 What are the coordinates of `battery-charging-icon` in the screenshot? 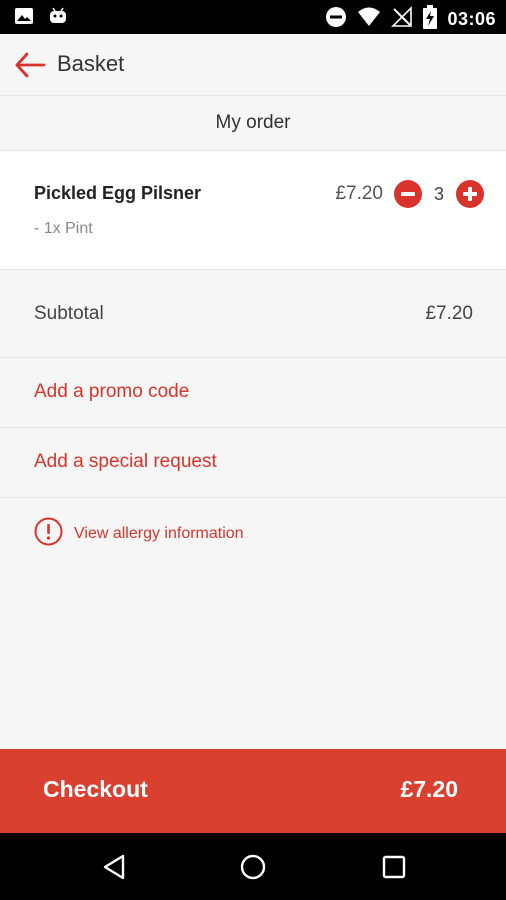 It's located at (430, 19).